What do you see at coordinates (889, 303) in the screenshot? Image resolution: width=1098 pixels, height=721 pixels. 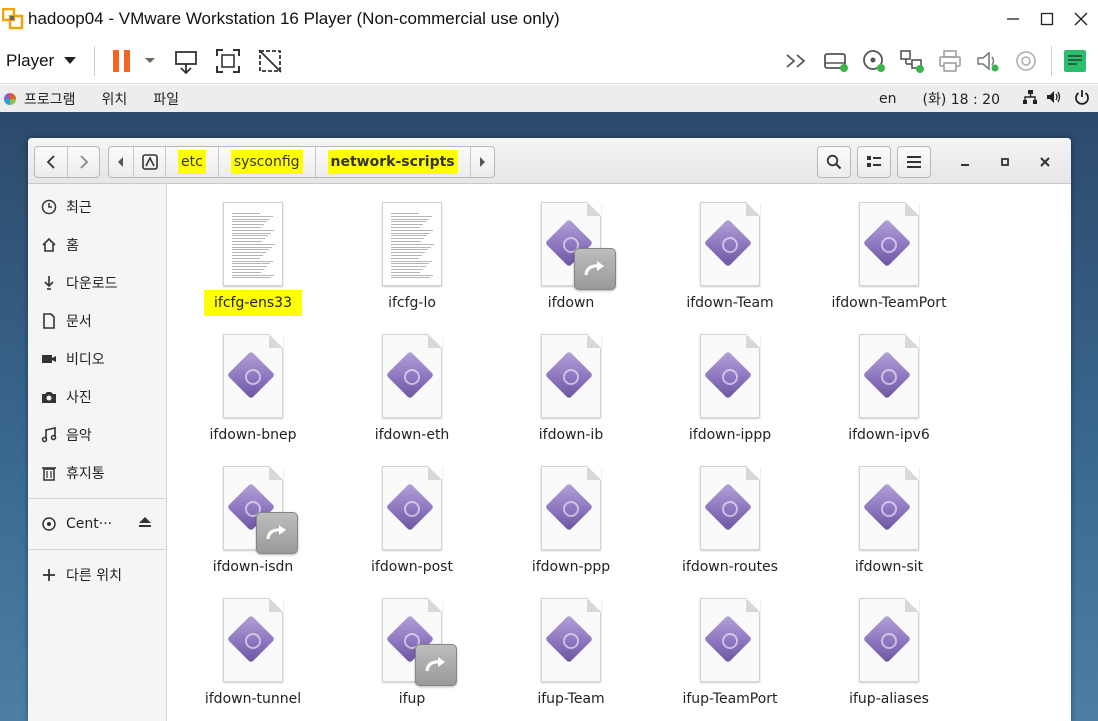 I see `file-name-label: ifdown-TeamPort` at bounding box center [889, 303].